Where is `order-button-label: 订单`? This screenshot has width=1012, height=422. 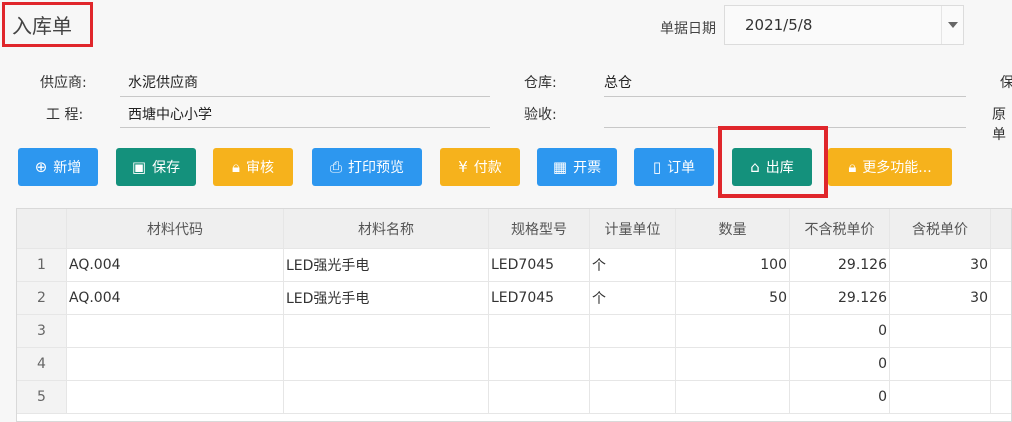 order-button-label: 订单 is located at coordinates (681, 168).